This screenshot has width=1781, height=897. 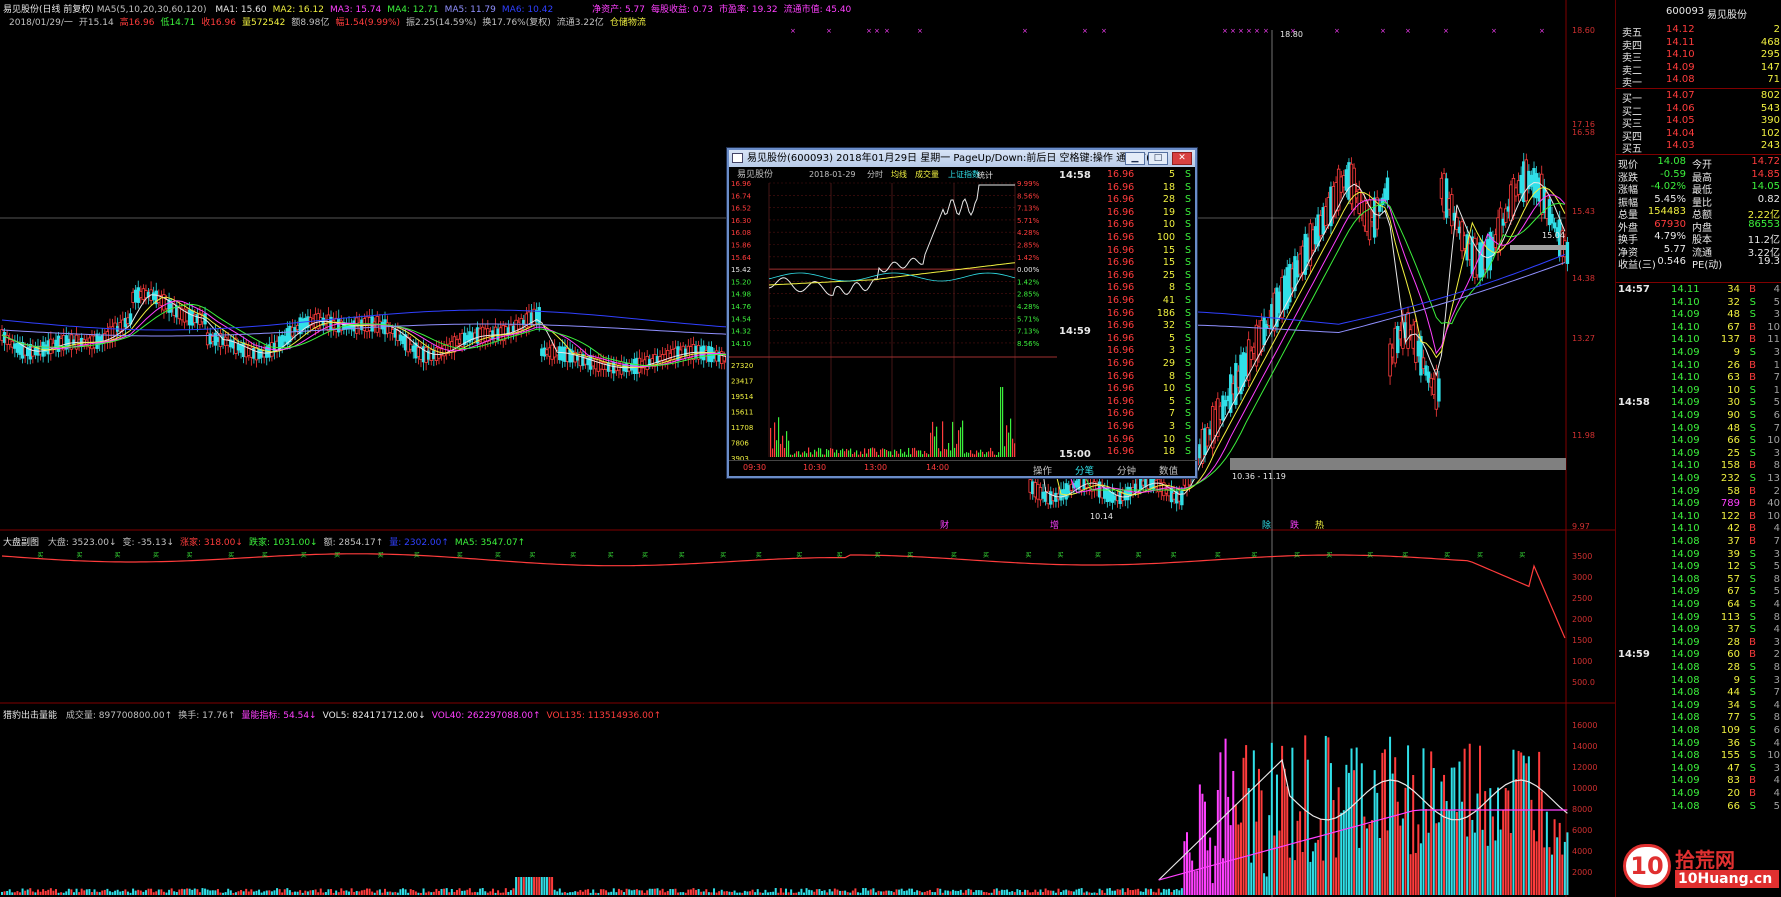 I want to click on popup-tab-1: 分笔, so click(x=1084, y=470).